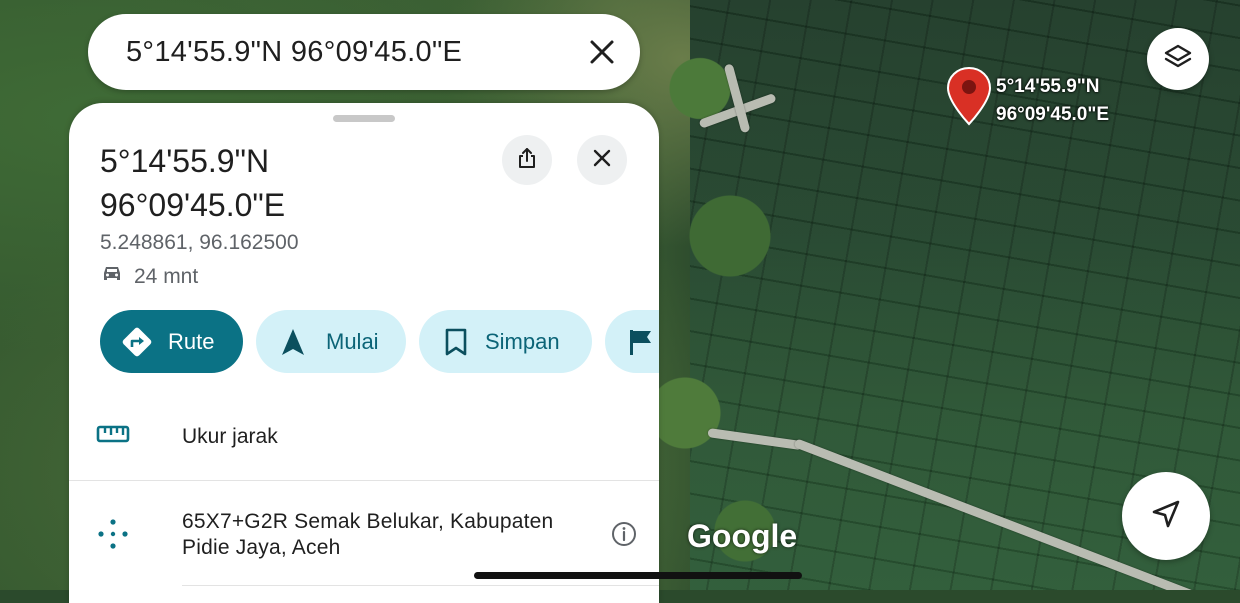  Describe the element at coordinates (364, 118) in the screenshot. I see `sheet-drag-handle` at that location.